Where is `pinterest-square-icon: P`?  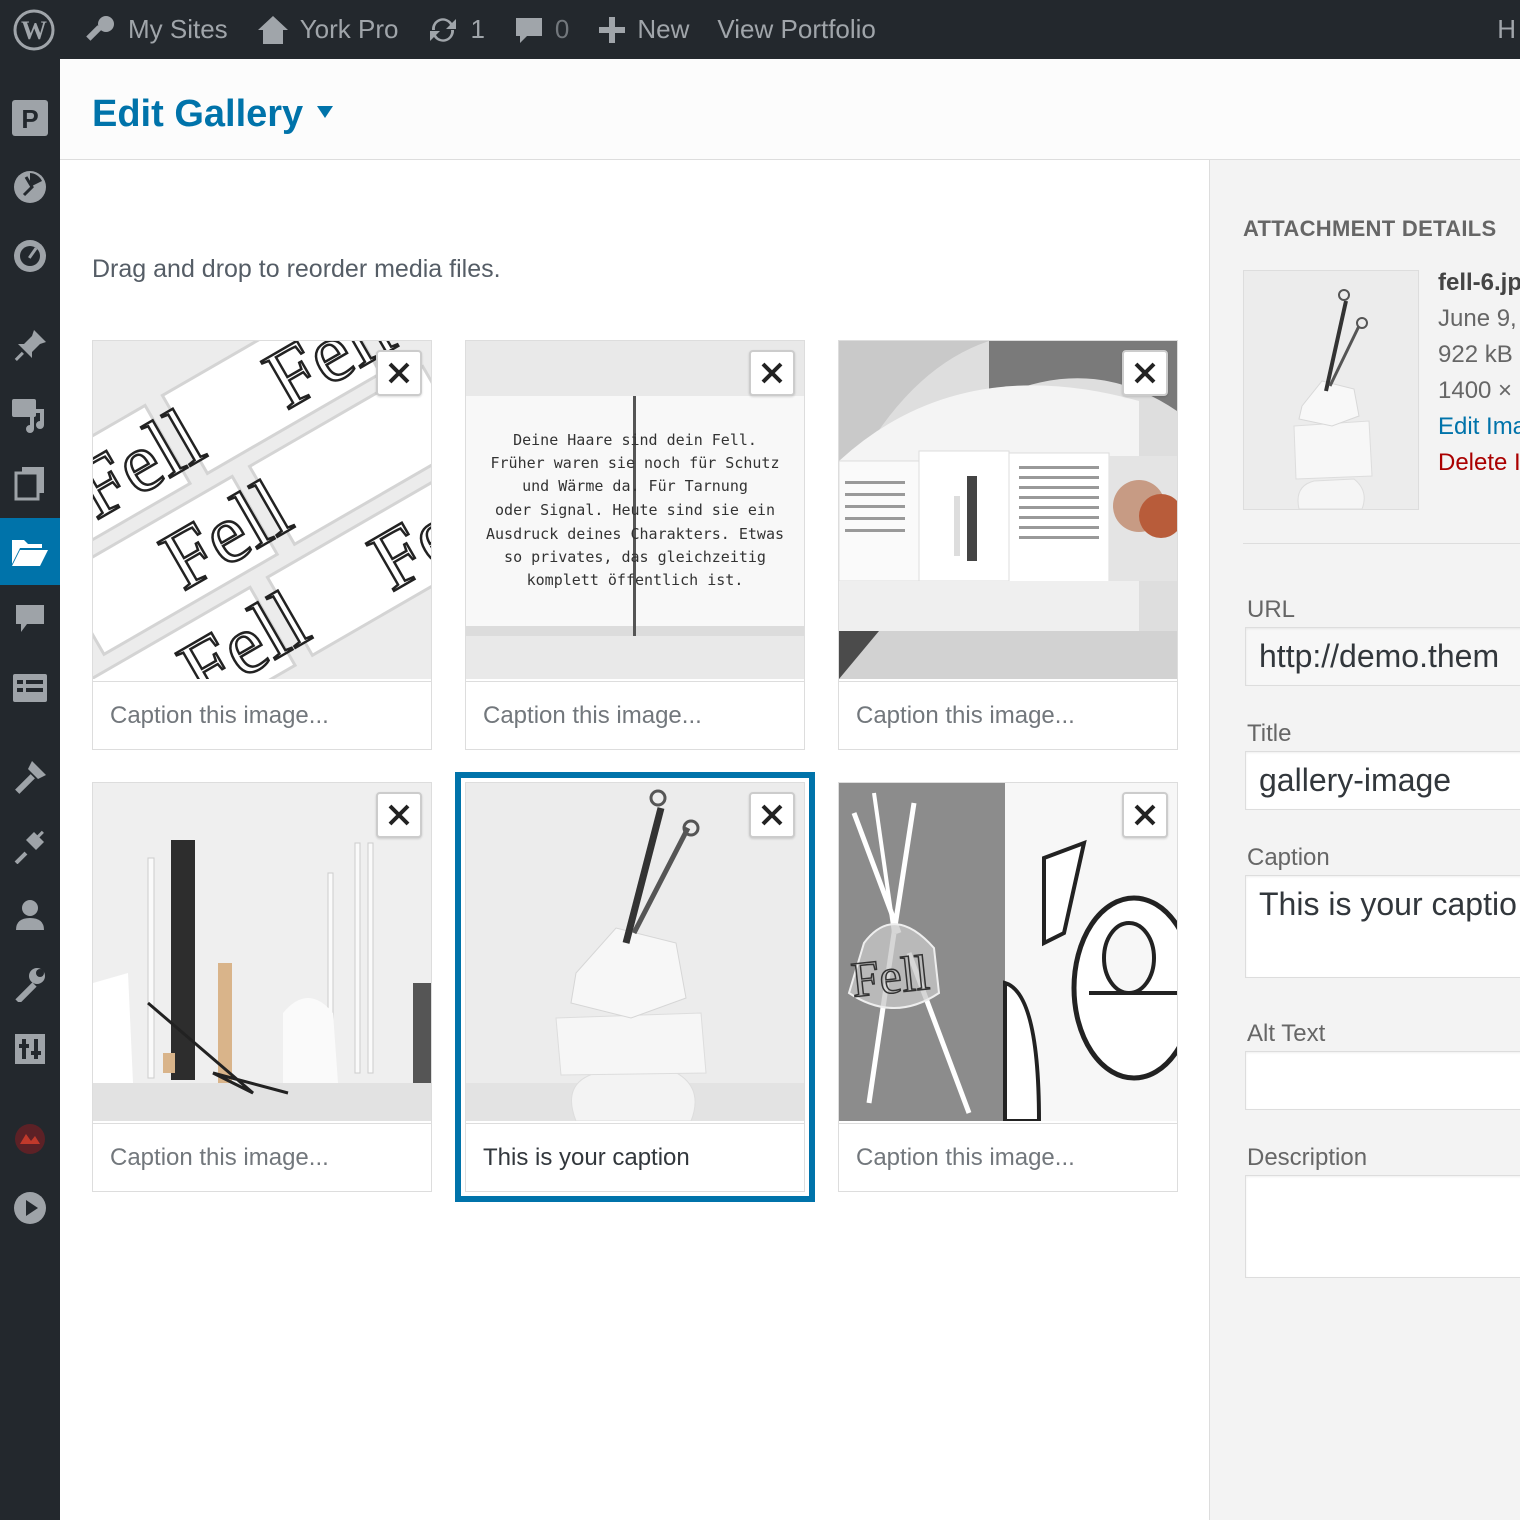
pinterest-square-icon: P is located at coordinates (30, 118).